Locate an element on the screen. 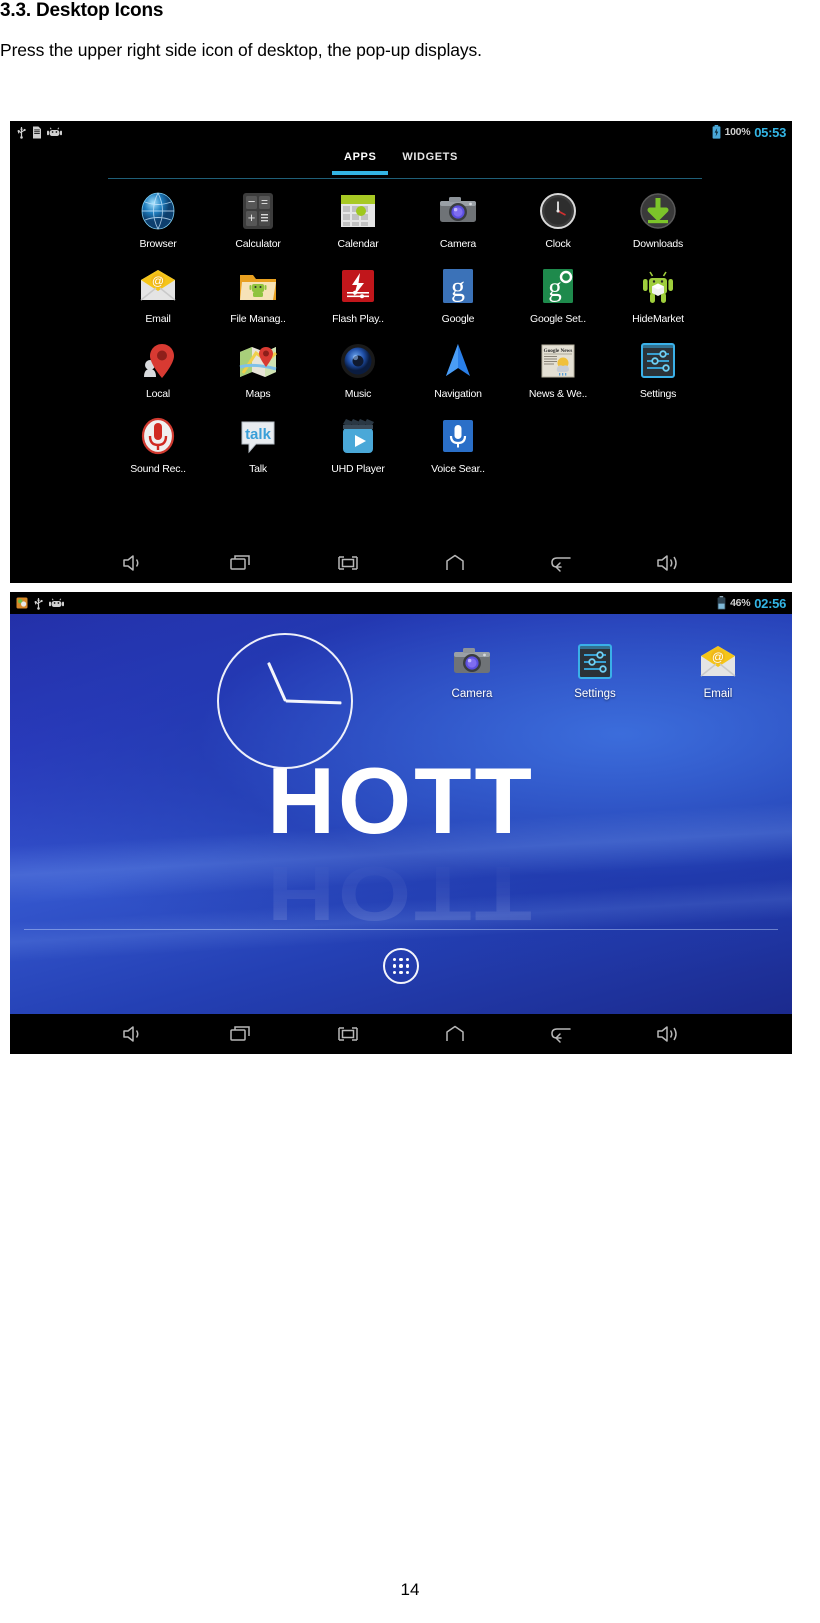  home-shortcut: @ Email is located at coordinates (718, 670).